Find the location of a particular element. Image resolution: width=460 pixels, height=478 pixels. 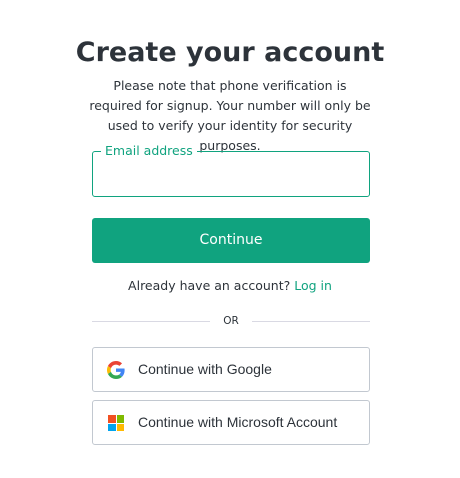

login-prompt-text: Already have an account? is located at coordinates (209, 285).